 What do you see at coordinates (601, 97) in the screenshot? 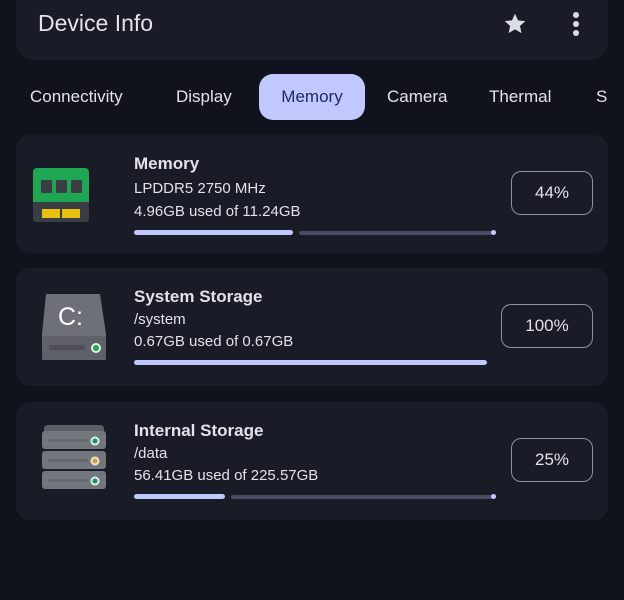
I see `tab-s-partial: S` at bounding box center [601, 97].